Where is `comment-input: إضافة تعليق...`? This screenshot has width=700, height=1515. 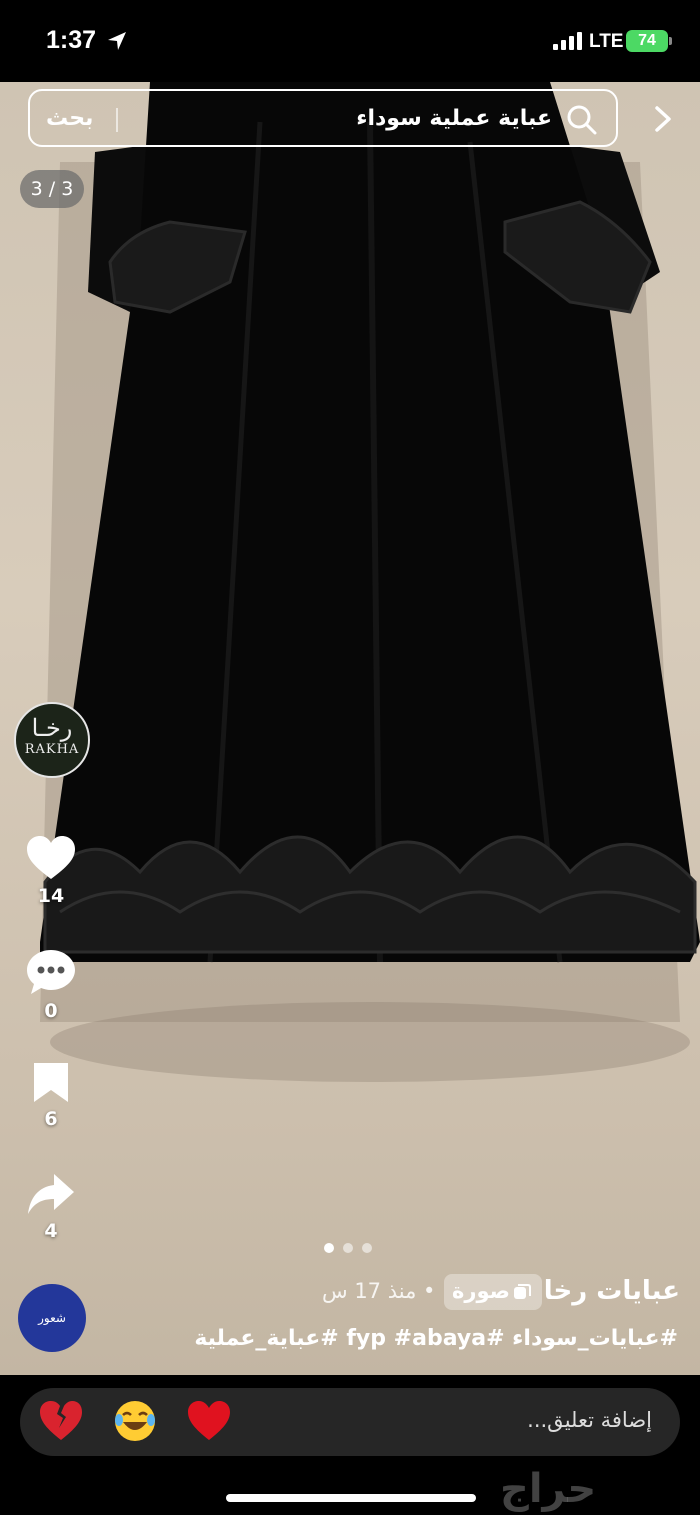 comment-input: إضافة تعليق... is located at coordinates (589, 1420).